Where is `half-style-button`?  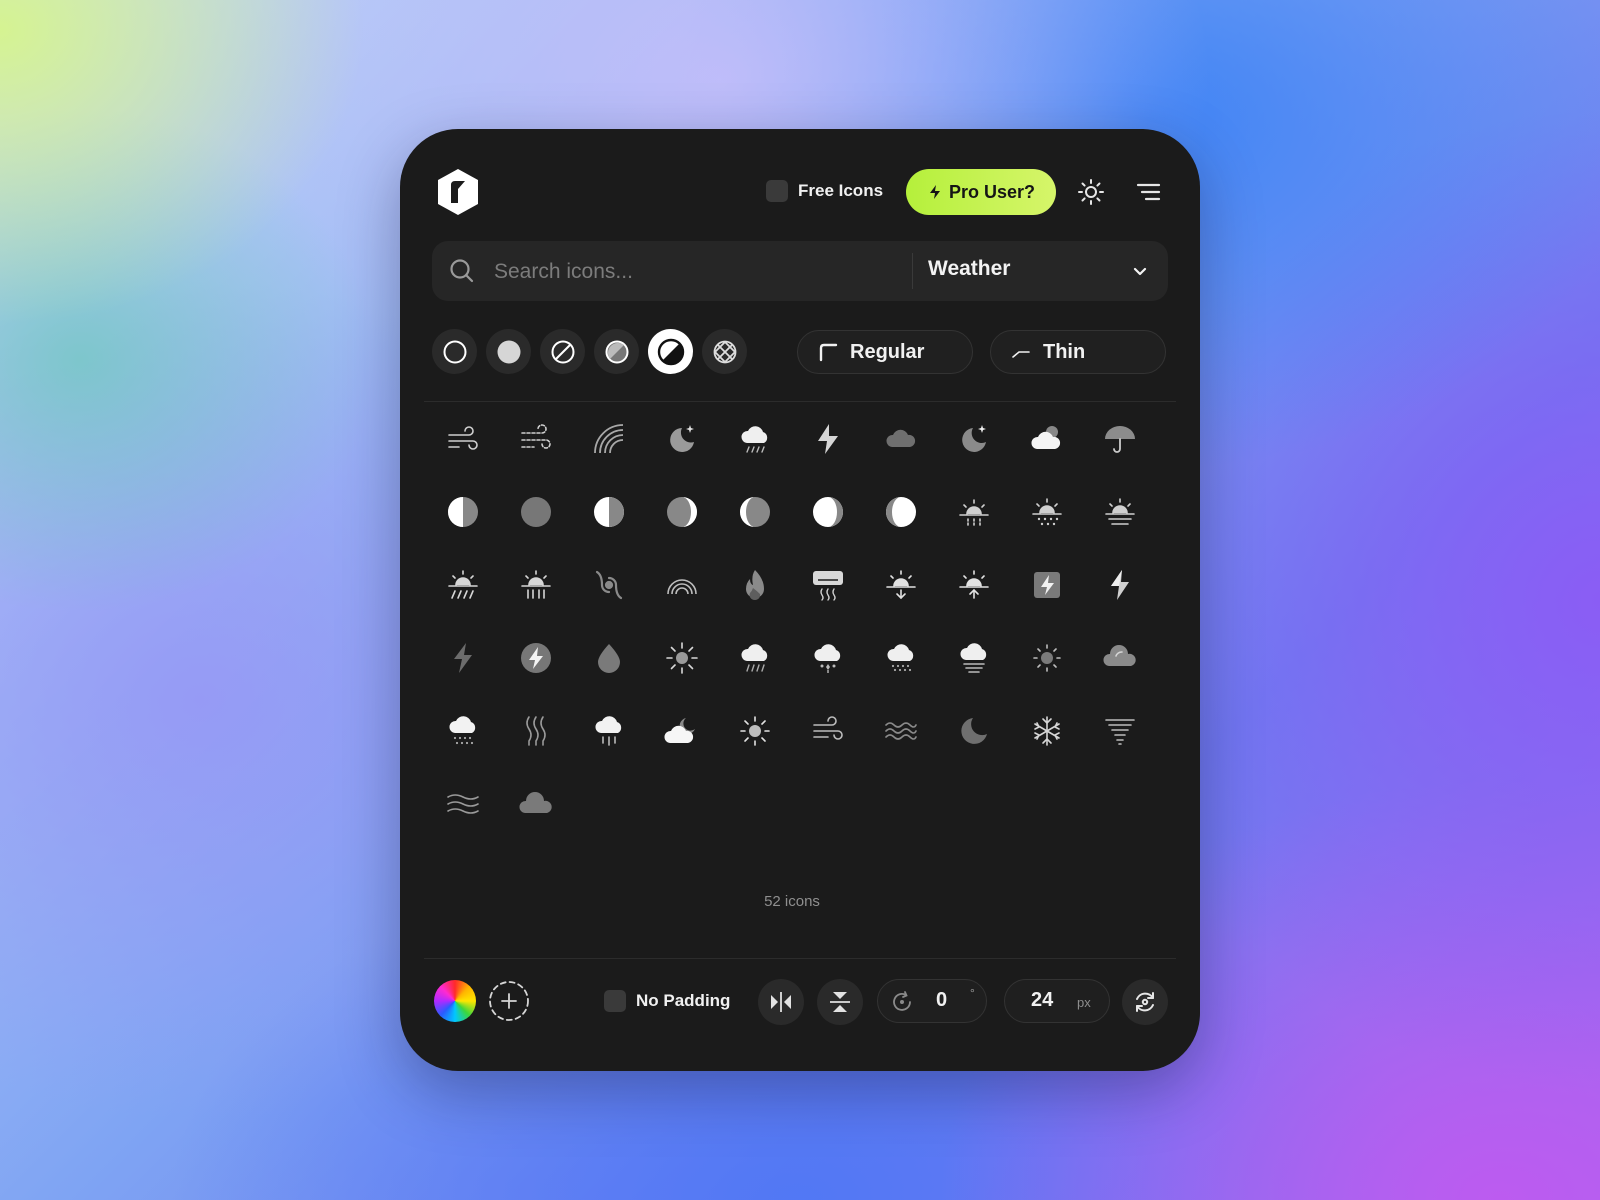 half-style-button is located at coordinates (670, 351).